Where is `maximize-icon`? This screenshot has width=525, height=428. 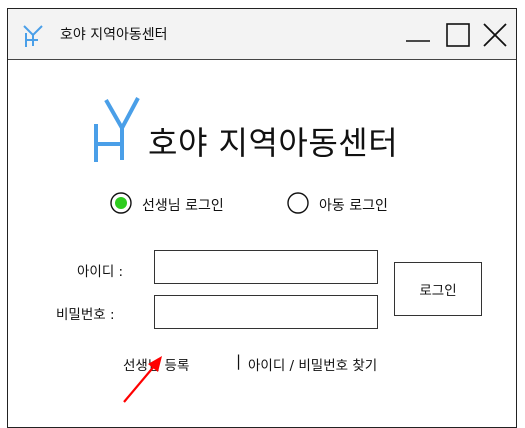
maximize-icon is located at coordinates (458, 35).